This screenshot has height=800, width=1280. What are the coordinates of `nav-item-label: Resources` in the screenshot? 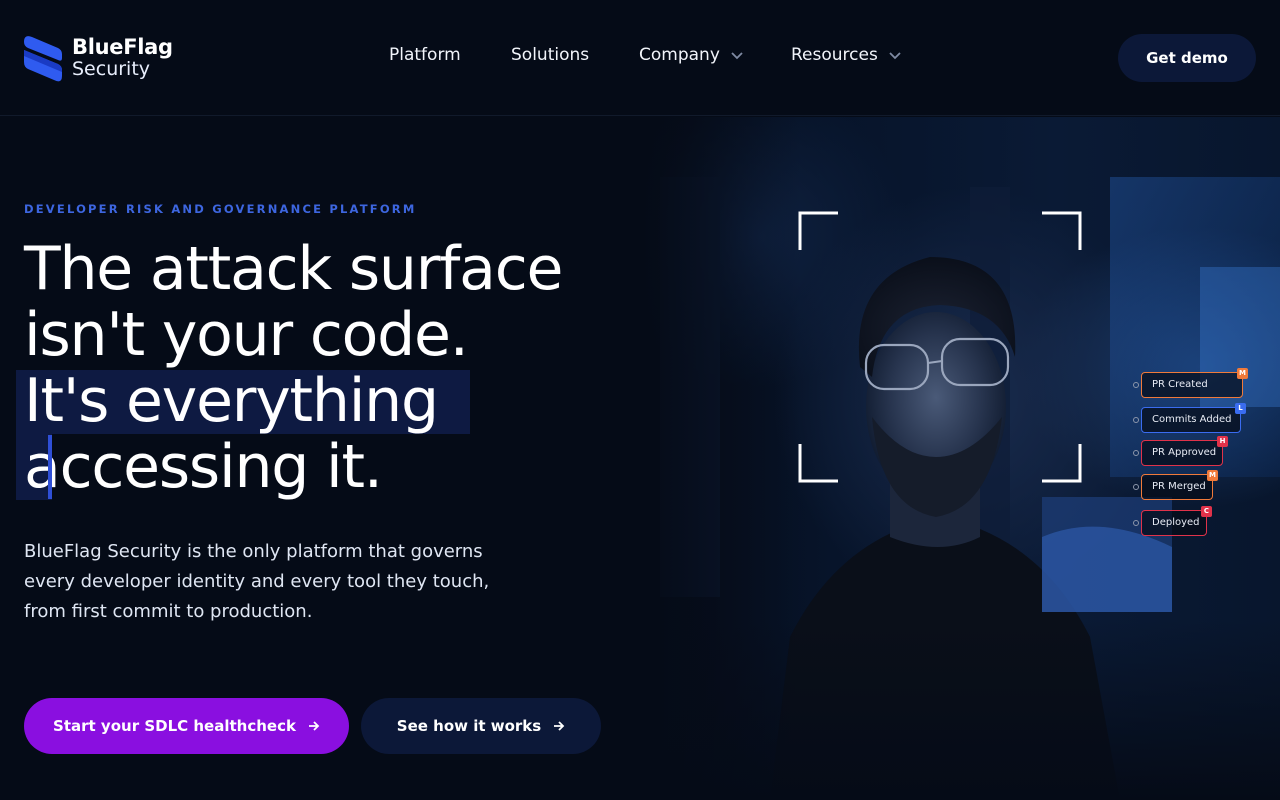 It's located at (834, 55).